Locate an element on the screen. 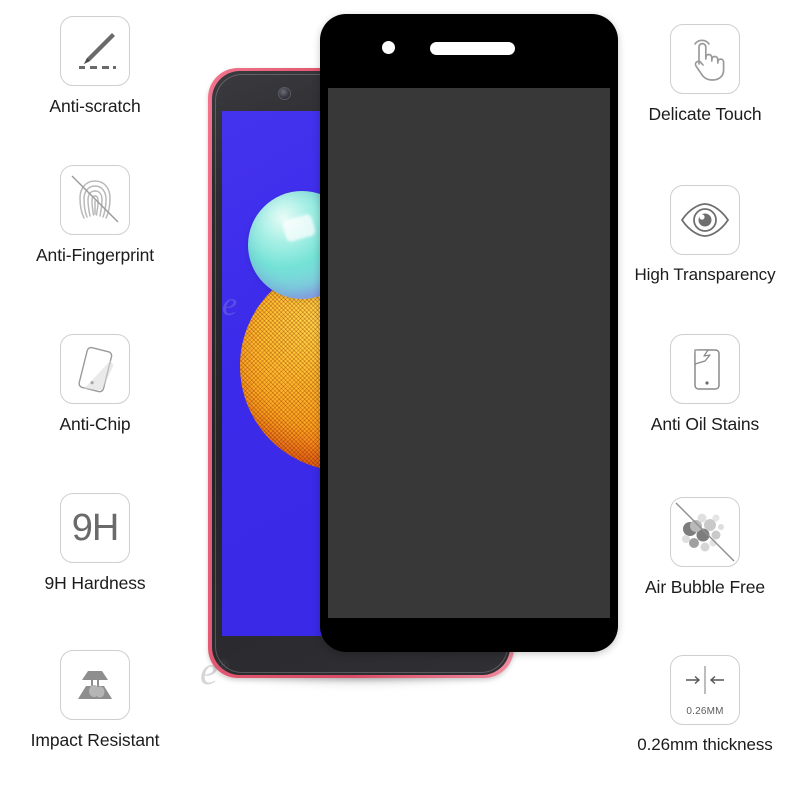 This screenshot has width=800, height=800. glass-camera-cutout-icon is located at coordinates (388, 47).